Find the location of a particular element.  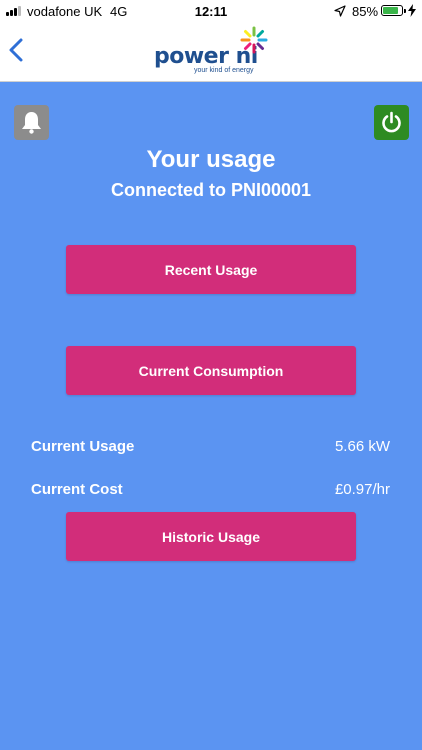

logo-tagline: your kind of energy is located at coordinates (224, 70).